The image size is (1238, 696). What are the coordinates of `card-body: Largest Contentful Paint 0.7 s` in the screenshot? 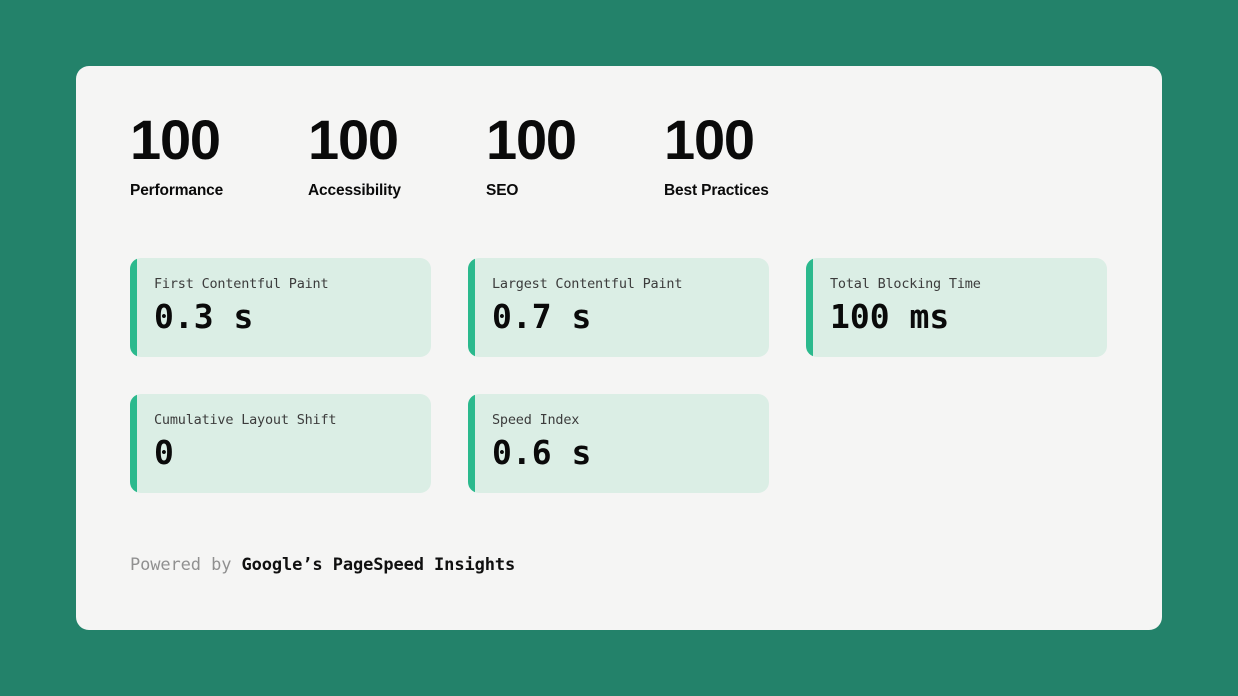 It's located at (625, 306).